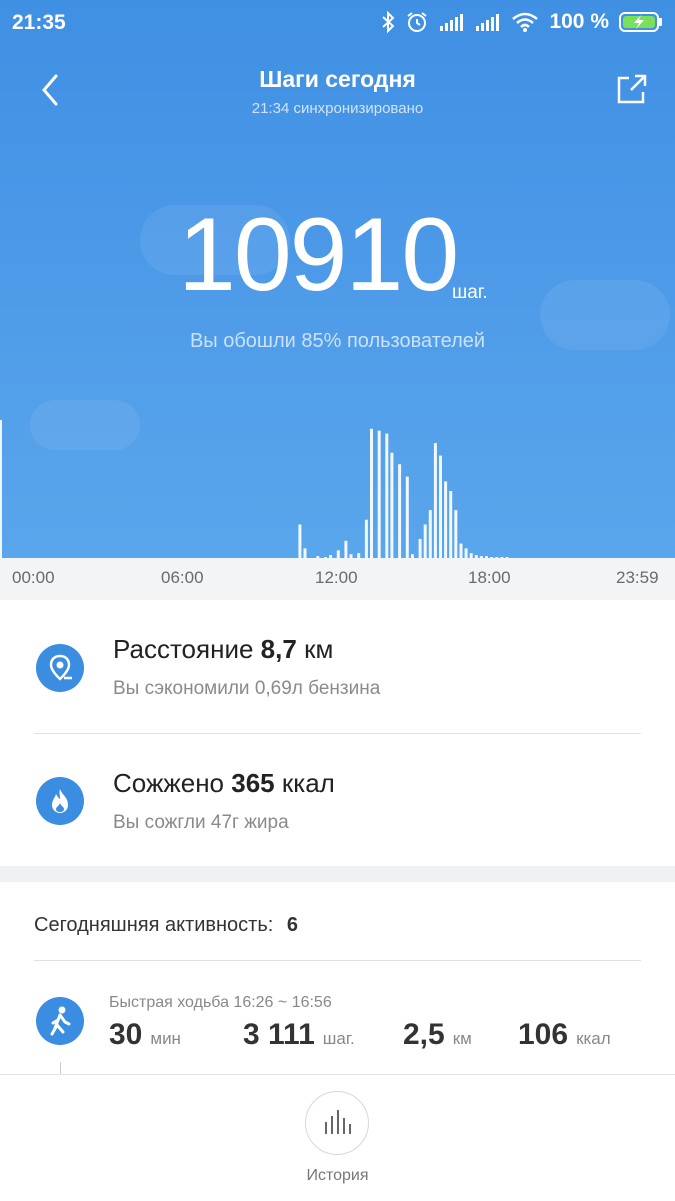  I want to click on today-activity-header: Сегодняшняя активность: 6, so click(166, 925).